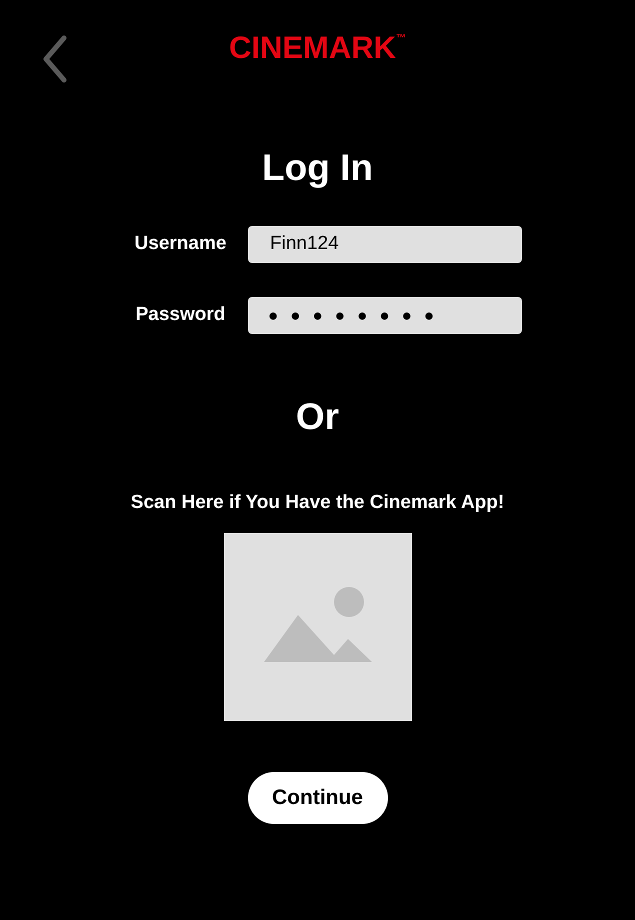  I want to click on field-label: Password, so click(180, 315).